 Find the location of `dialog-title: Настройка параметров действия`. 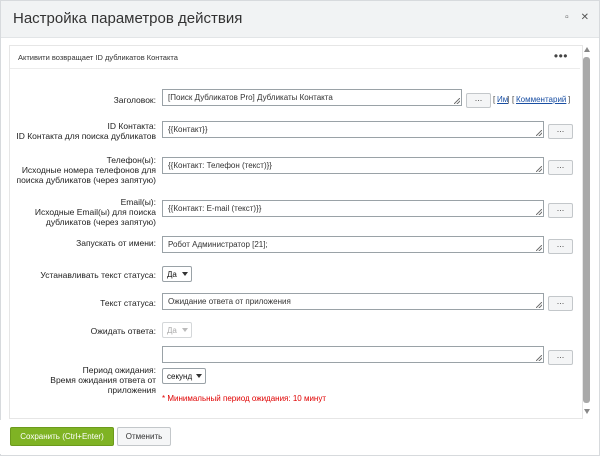

dialog-title: Настройка параметров действия is located at coordinates (128, 18).